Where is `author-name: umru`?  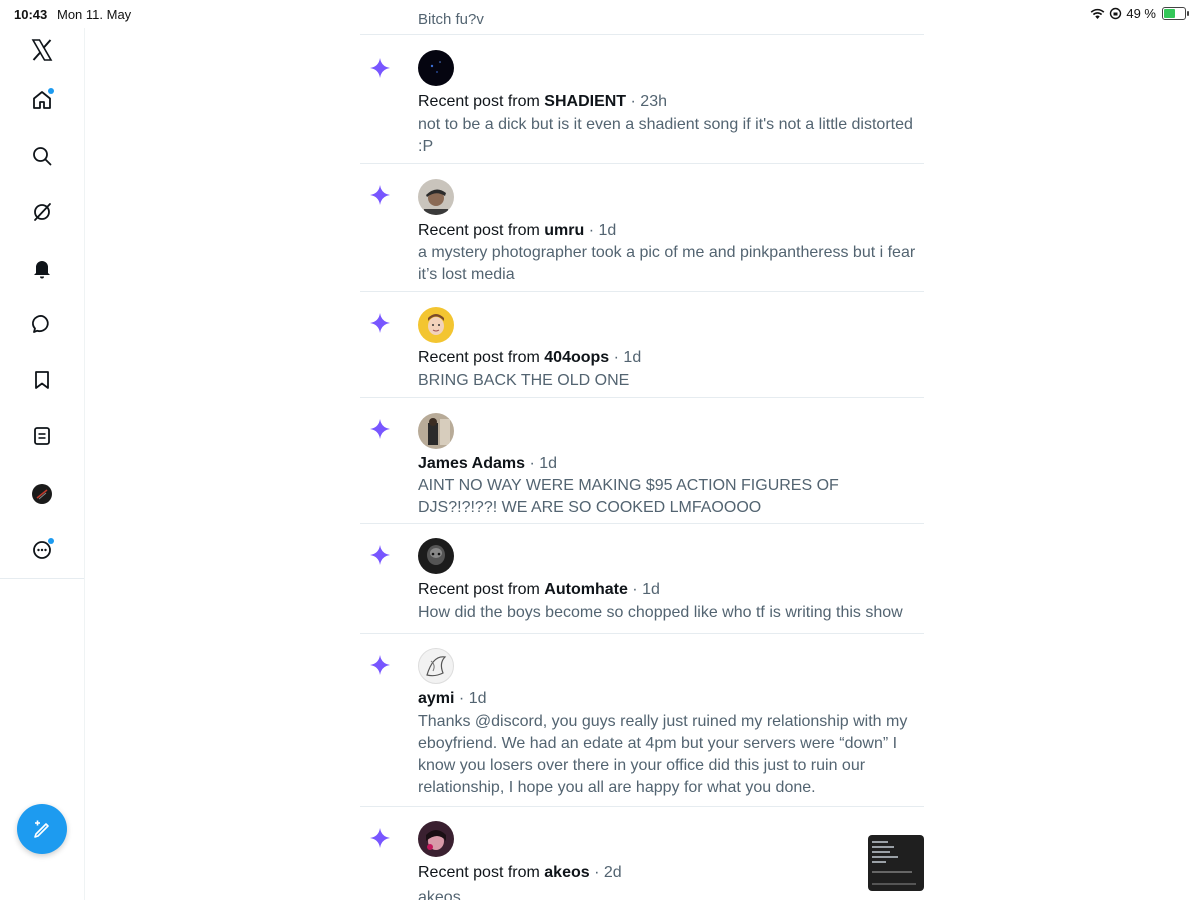 author-name: umru is located at coordinates (564, 230).